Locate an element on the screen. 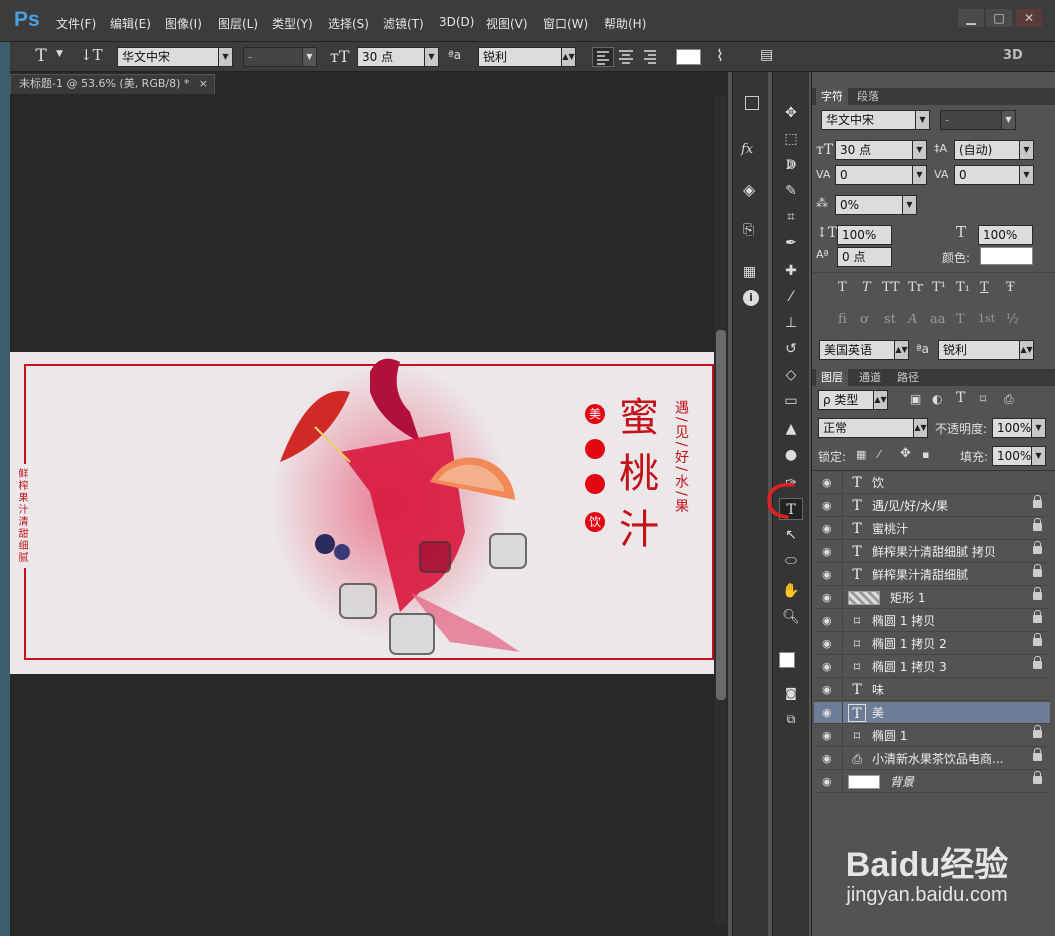  menu-layer: 图层(L) is located at coordinates (238, 23).